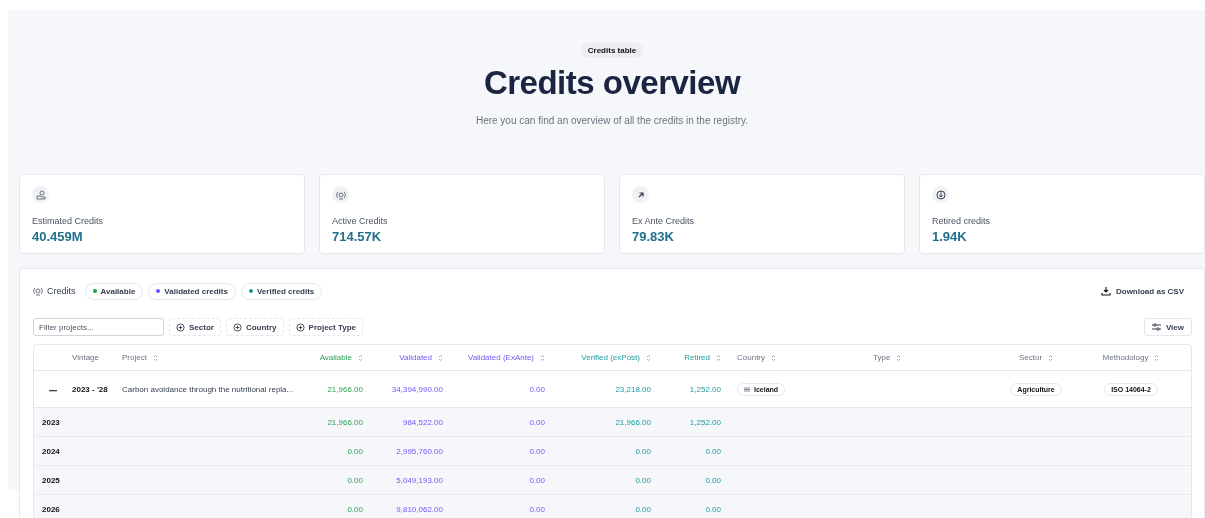  I want to click on column-header: Validated (ExAnte), so click(506, 357).